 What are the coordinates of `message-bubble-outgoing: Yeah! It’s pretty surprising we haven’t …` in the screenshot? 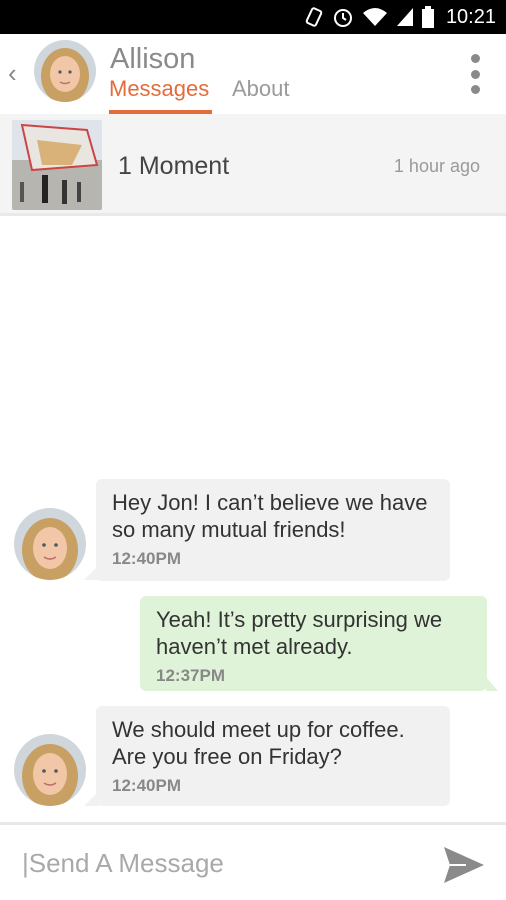 It's located at (313, 643).